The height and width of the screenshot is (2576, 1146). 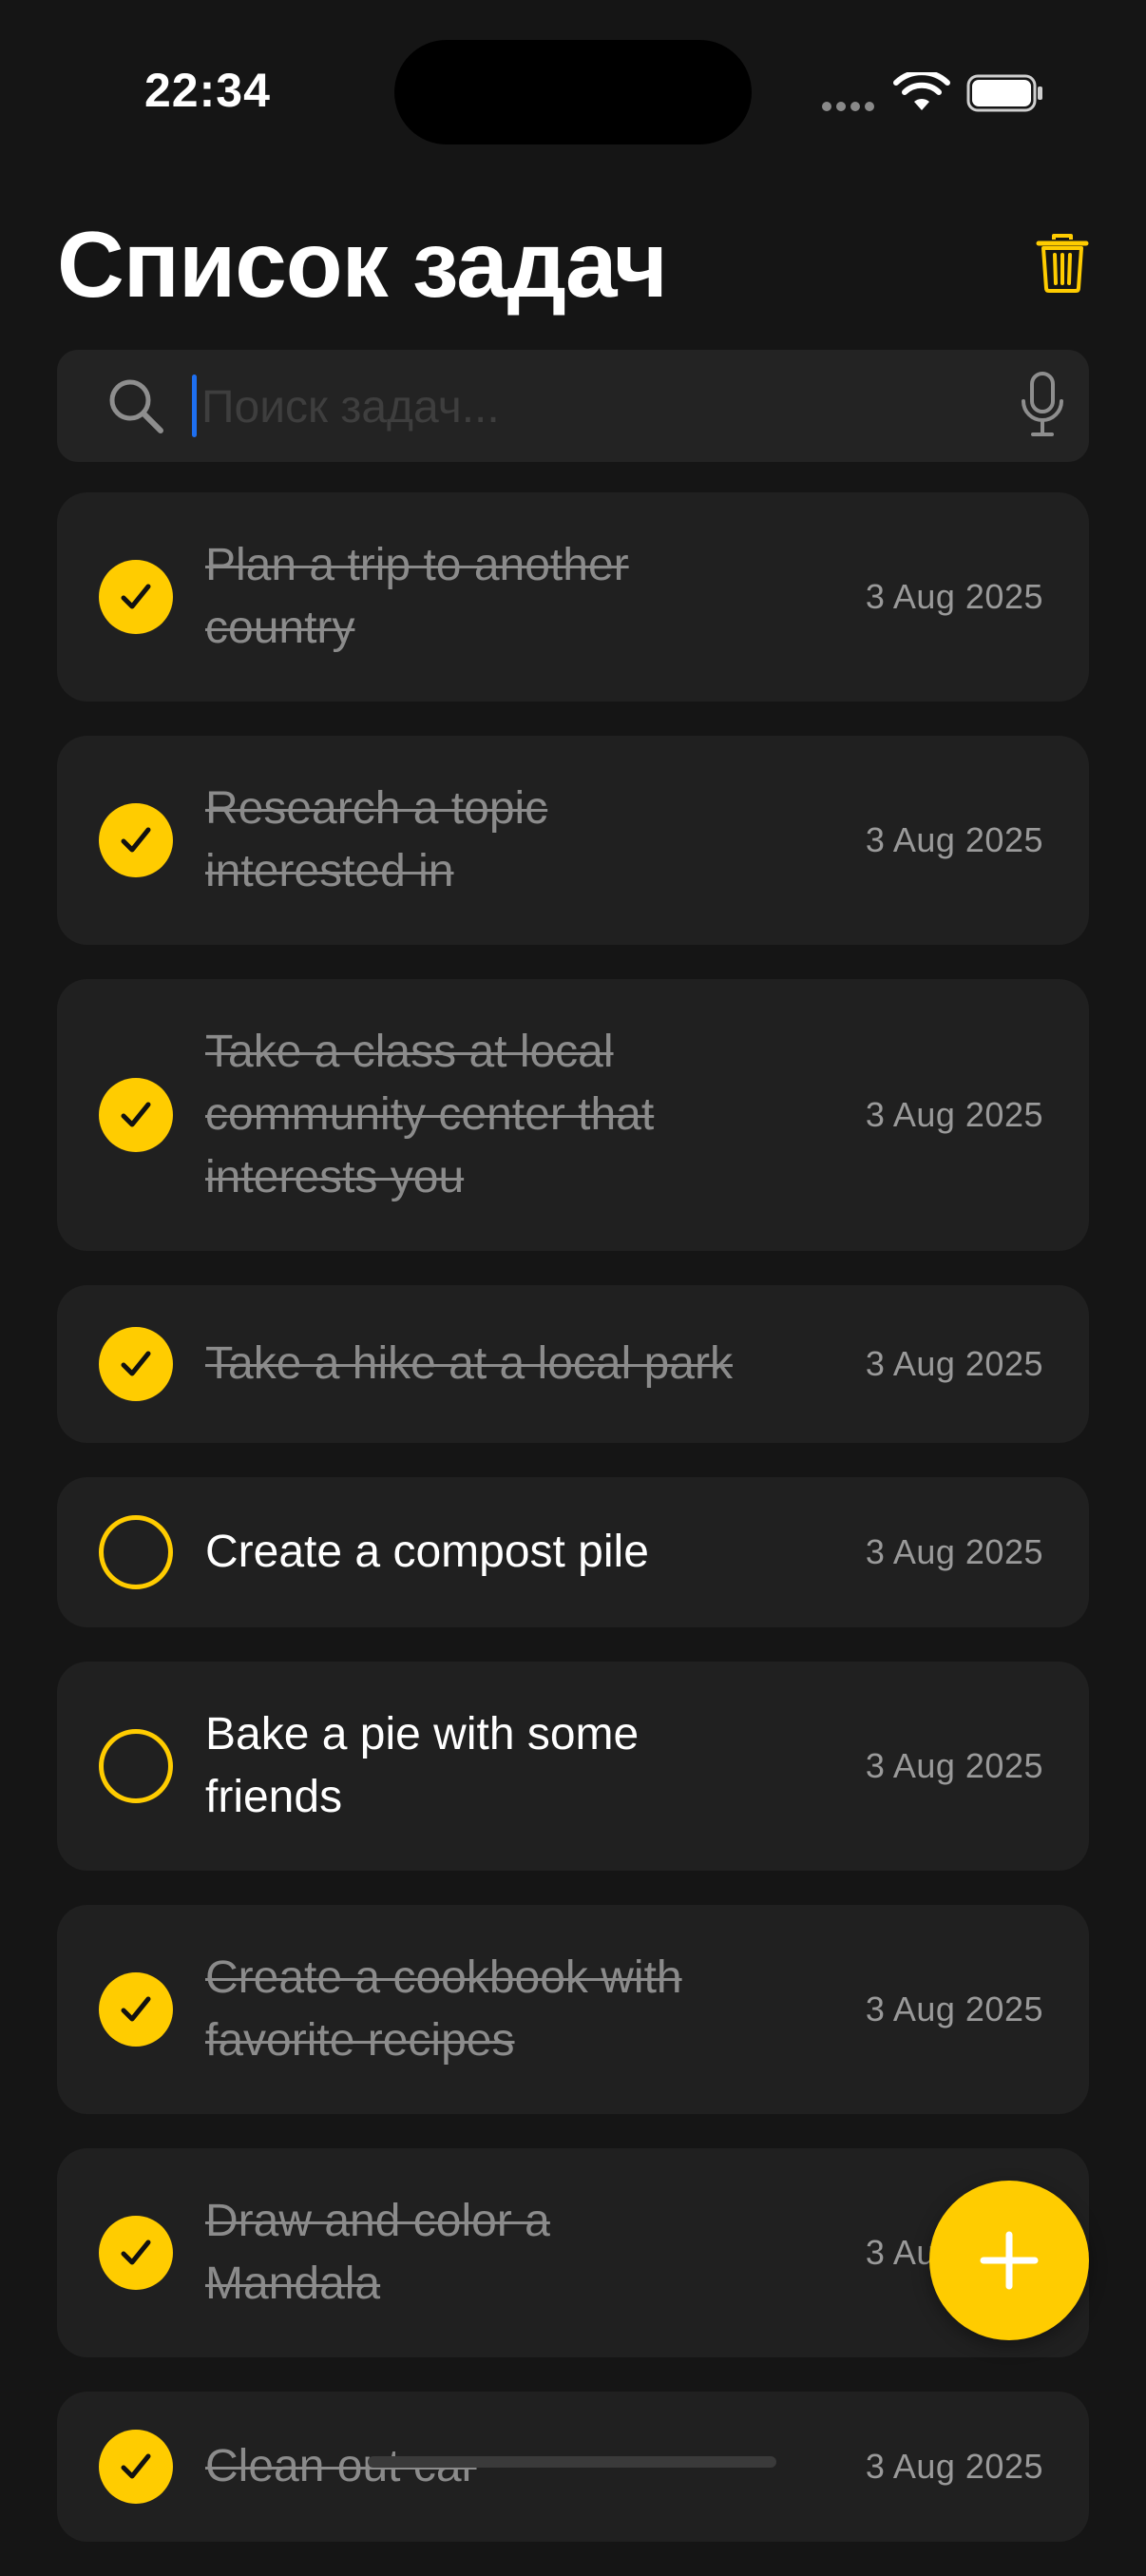 I want to click on plus-icon, so click(x=1009, y=2260).